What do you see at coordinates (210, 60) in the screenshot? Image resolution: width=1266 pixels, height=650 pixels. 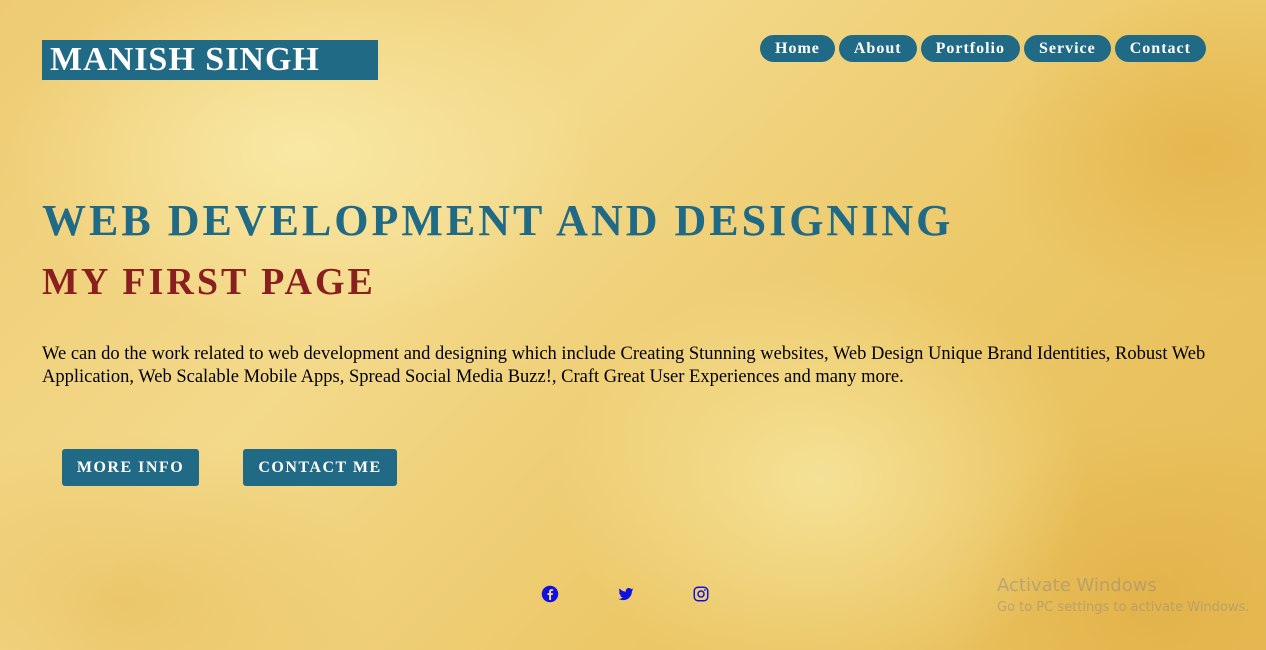 I see `site-logo: MANISH SINGH` at bounding box center [210, 60].